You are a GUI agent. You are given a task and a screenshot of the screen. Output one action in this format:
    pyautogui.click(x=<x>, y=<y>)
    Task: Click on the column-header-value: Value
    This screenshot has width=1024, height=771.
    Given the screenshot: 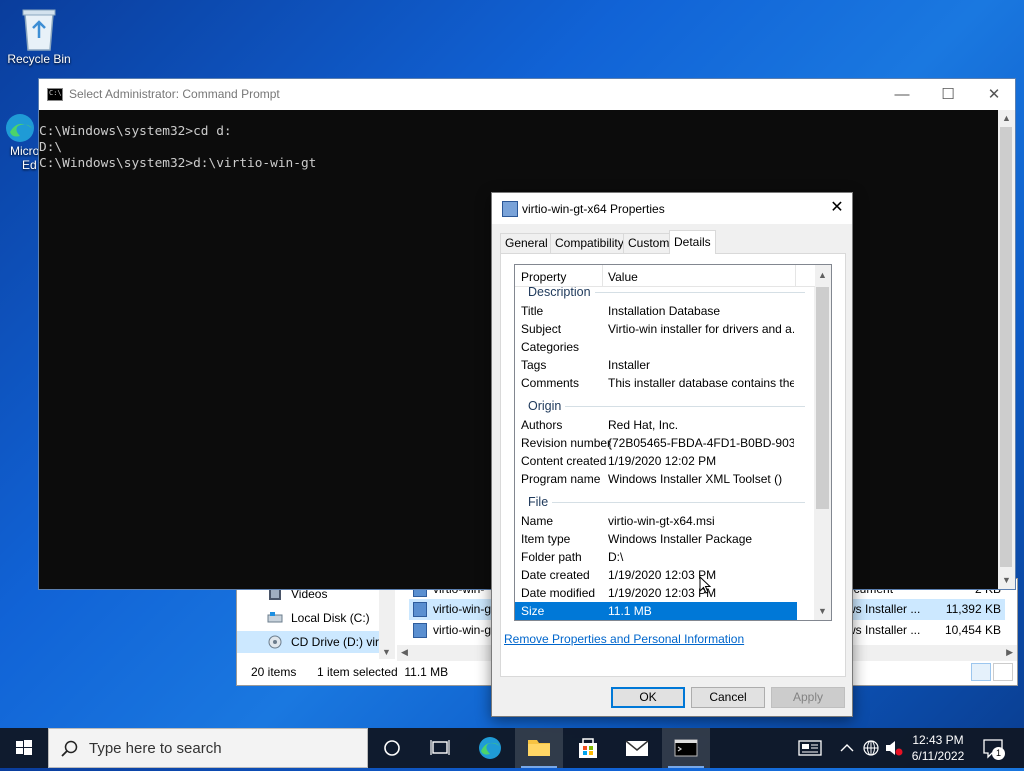 What is the action you would take?
    pyautogui.click(x=623, y=277)
    